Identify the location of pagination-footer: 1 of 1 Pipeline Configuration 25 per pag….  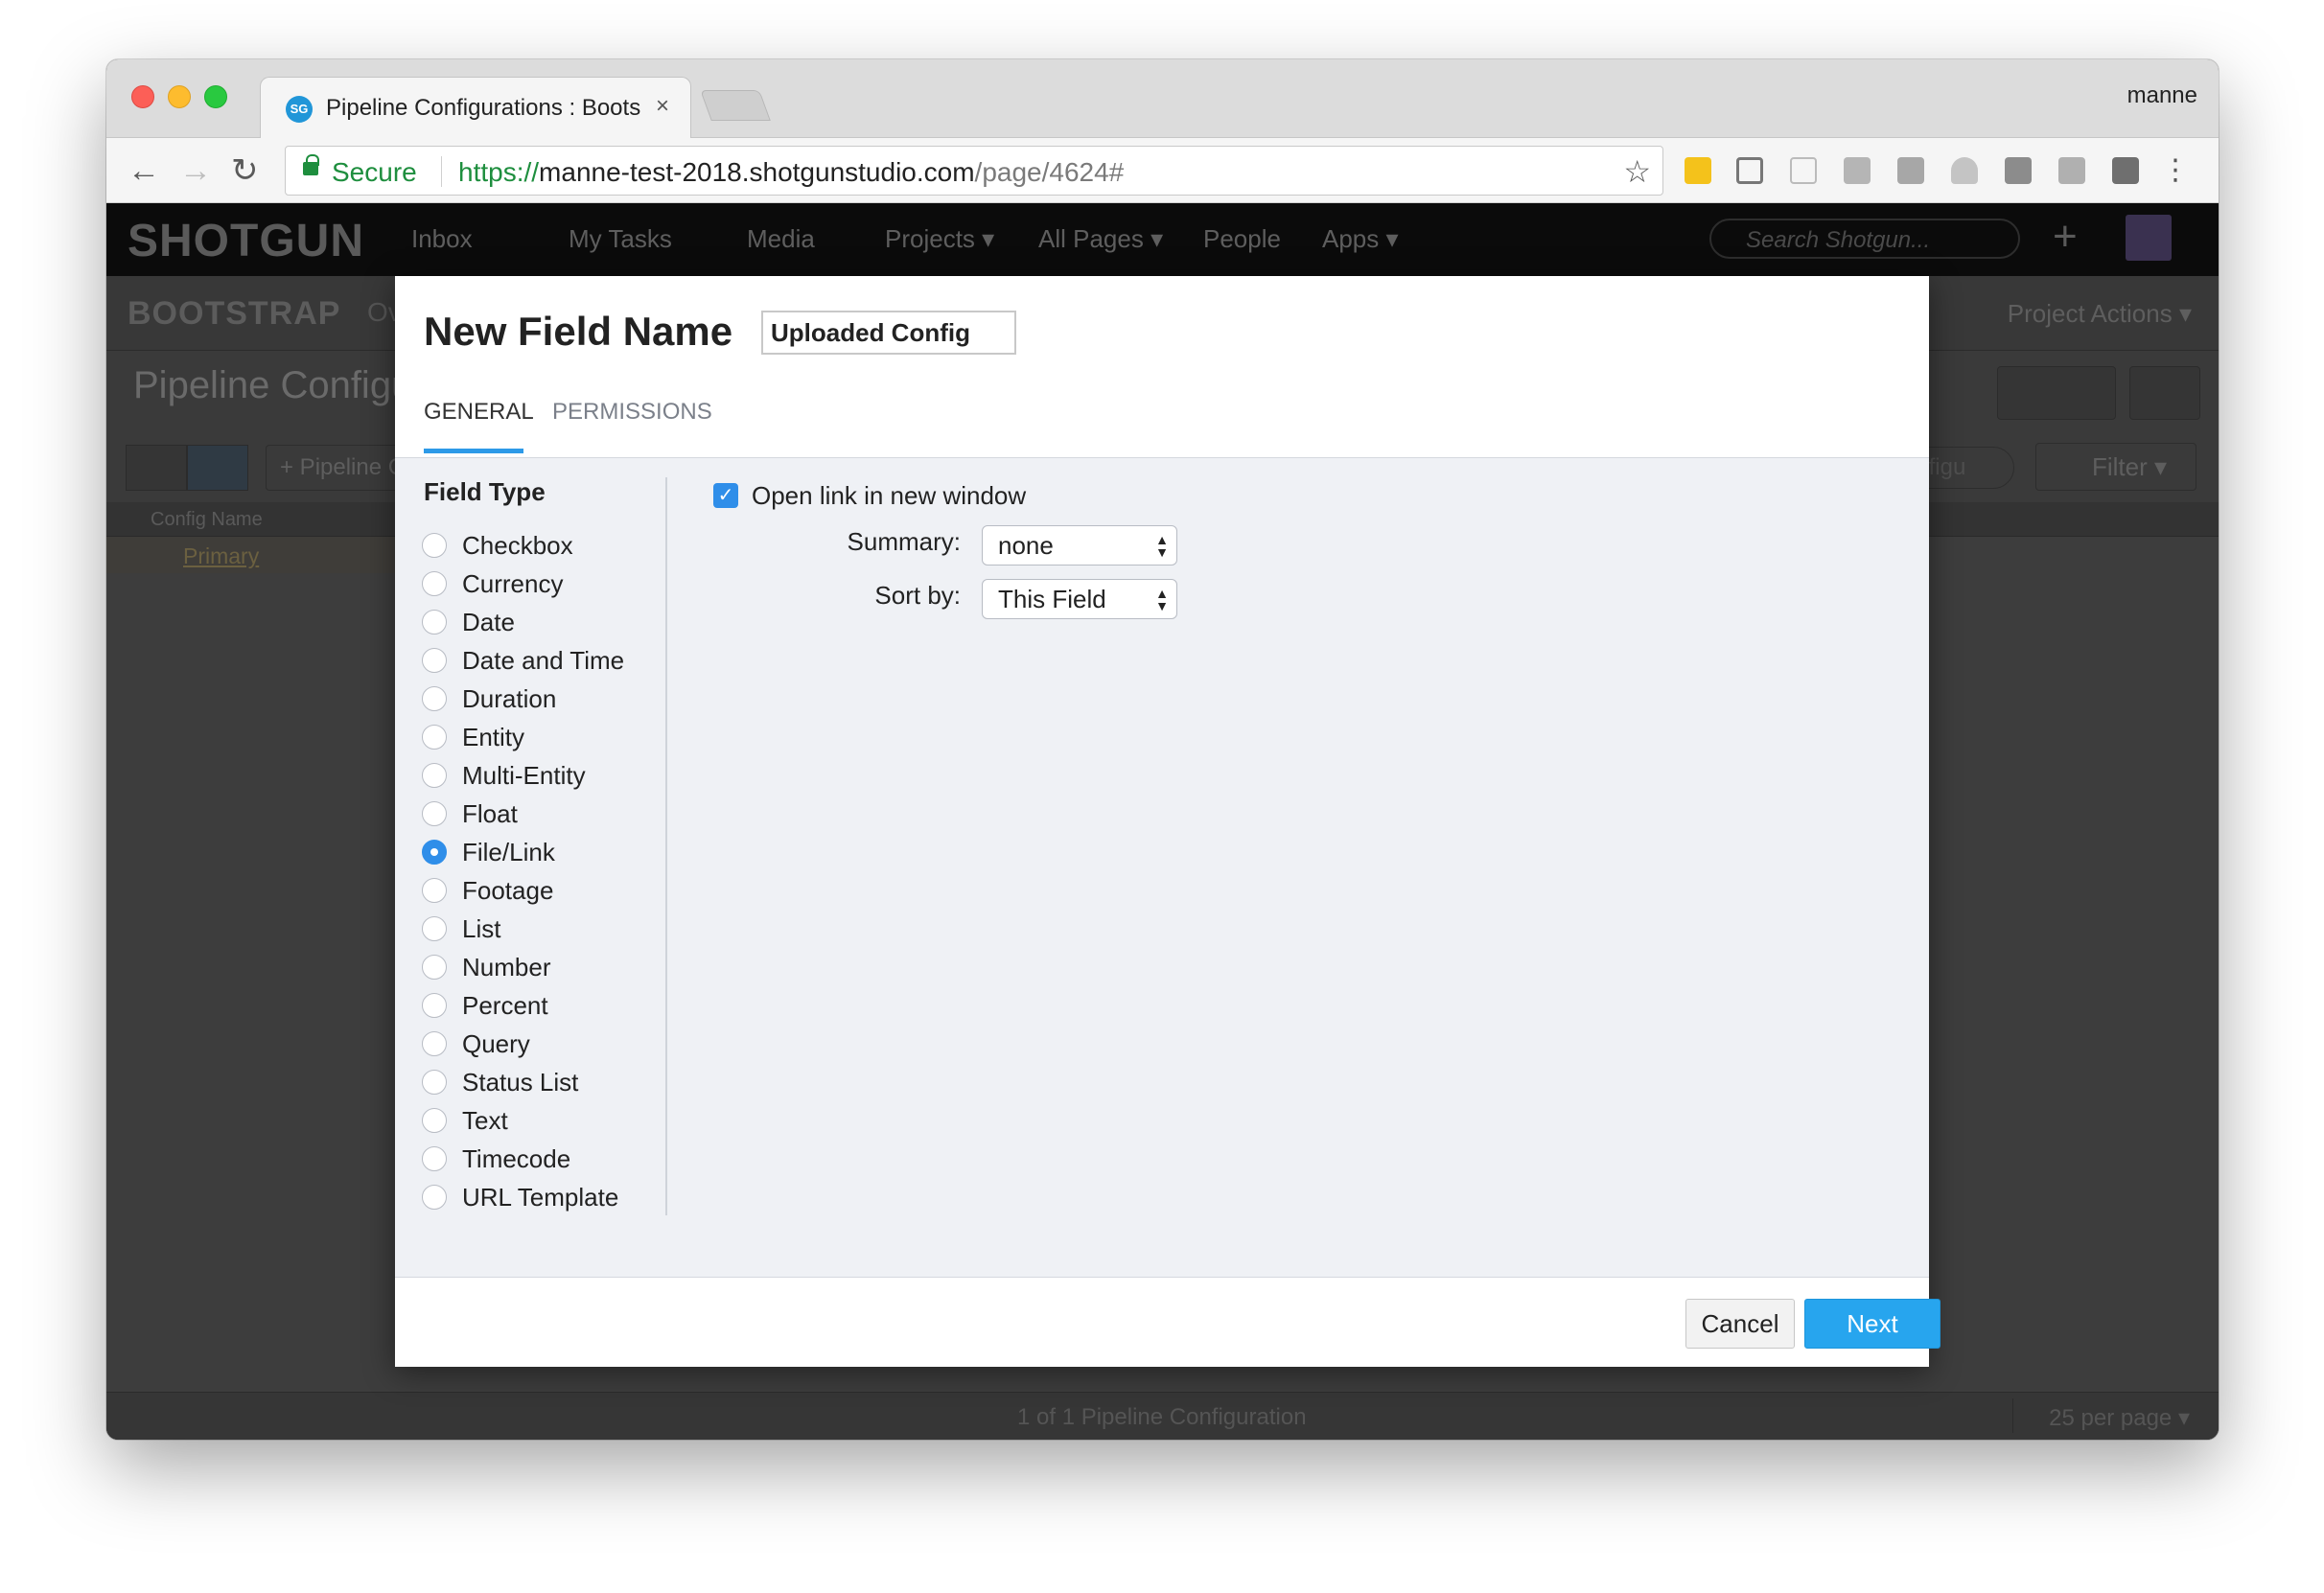
(1162, 1416).